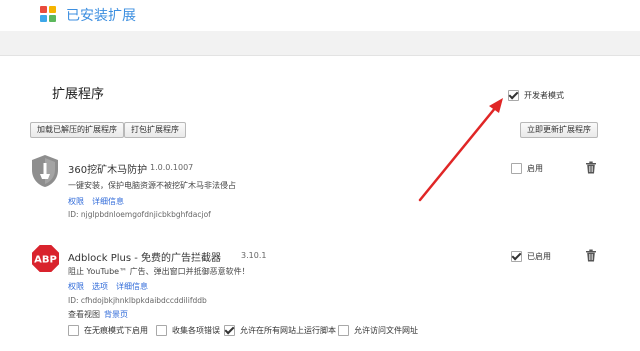 This screenshot has width=640, height=351. Describe the element at coordinates (513, 95) in the screenshot. I see `developer-mode-checkbox` at that location.